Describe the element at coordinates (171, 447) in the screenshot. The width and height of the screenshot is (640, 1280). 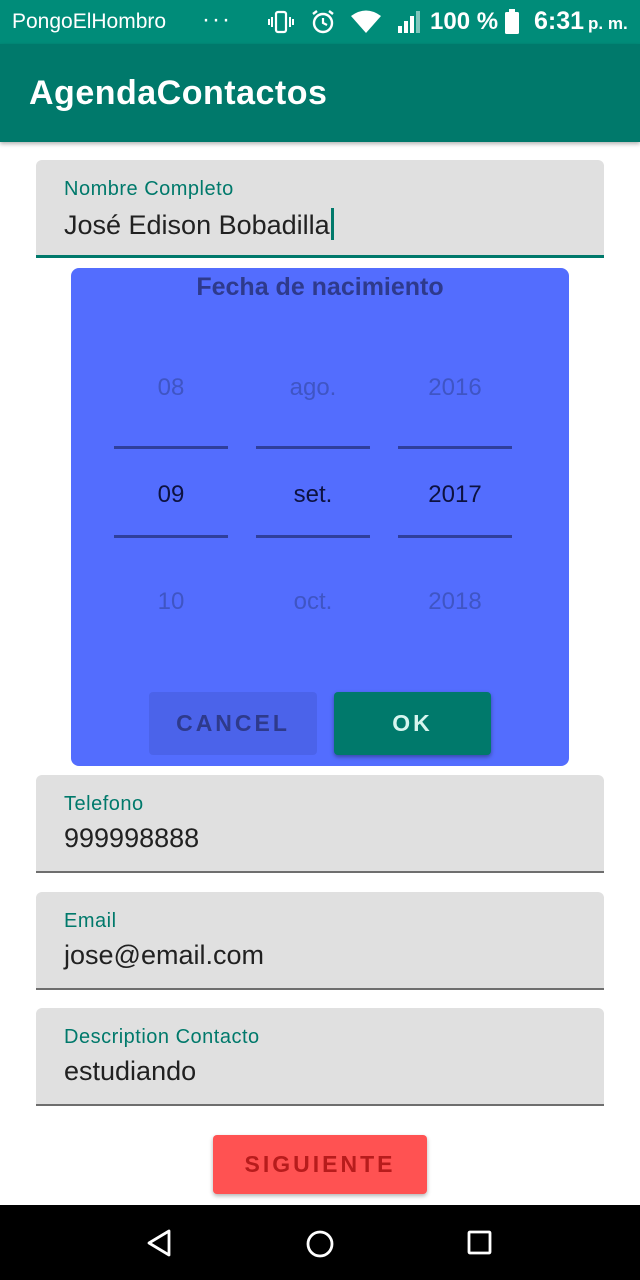
I see `day-divider-top` at that location.